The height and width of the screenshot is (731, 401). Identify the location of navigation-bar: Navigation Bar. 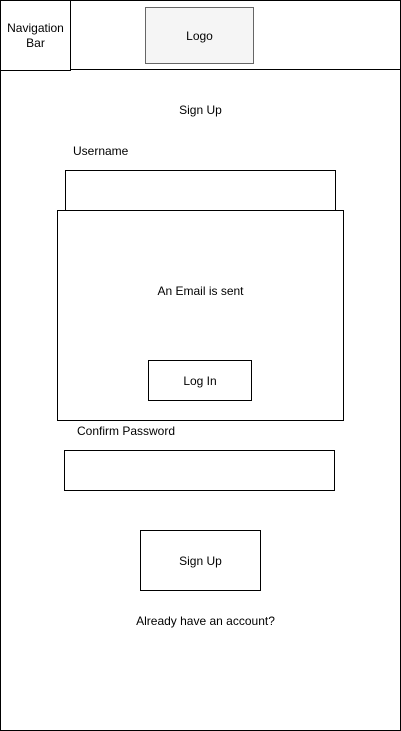
(35, 35).